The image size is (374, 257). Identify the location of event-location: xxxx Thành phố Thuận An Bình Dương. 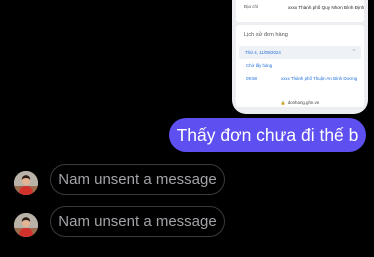
(319, 78).